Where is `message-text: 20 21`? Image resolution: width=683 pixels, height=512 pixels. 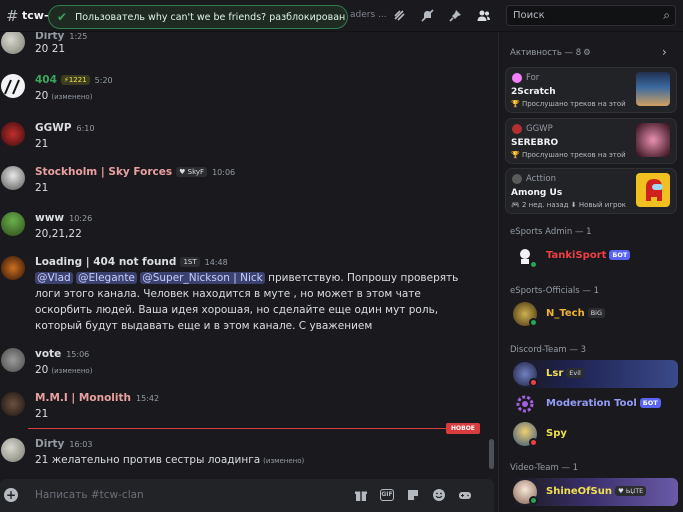
message-text: 20 21 is located at coordinates (50, 49).